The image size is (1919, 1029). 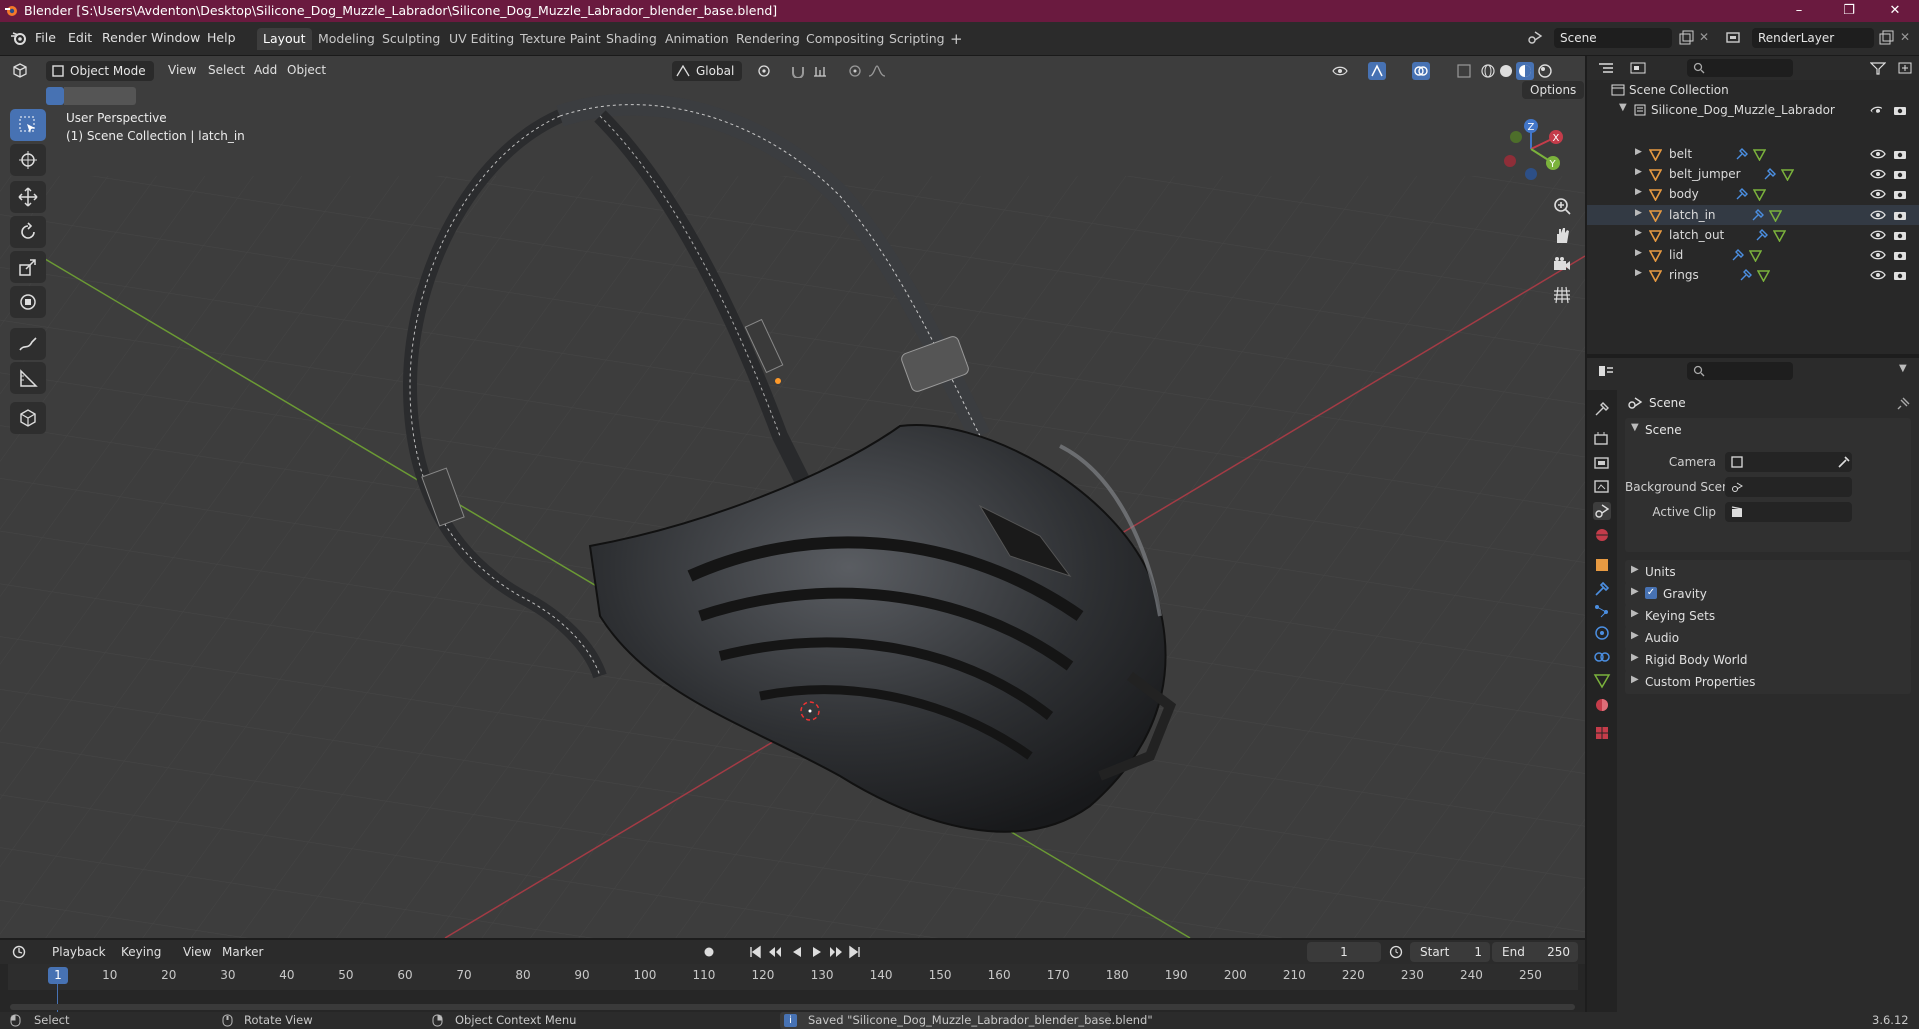 I want to click on data-tab-icon, so click(x=1602, y=681).